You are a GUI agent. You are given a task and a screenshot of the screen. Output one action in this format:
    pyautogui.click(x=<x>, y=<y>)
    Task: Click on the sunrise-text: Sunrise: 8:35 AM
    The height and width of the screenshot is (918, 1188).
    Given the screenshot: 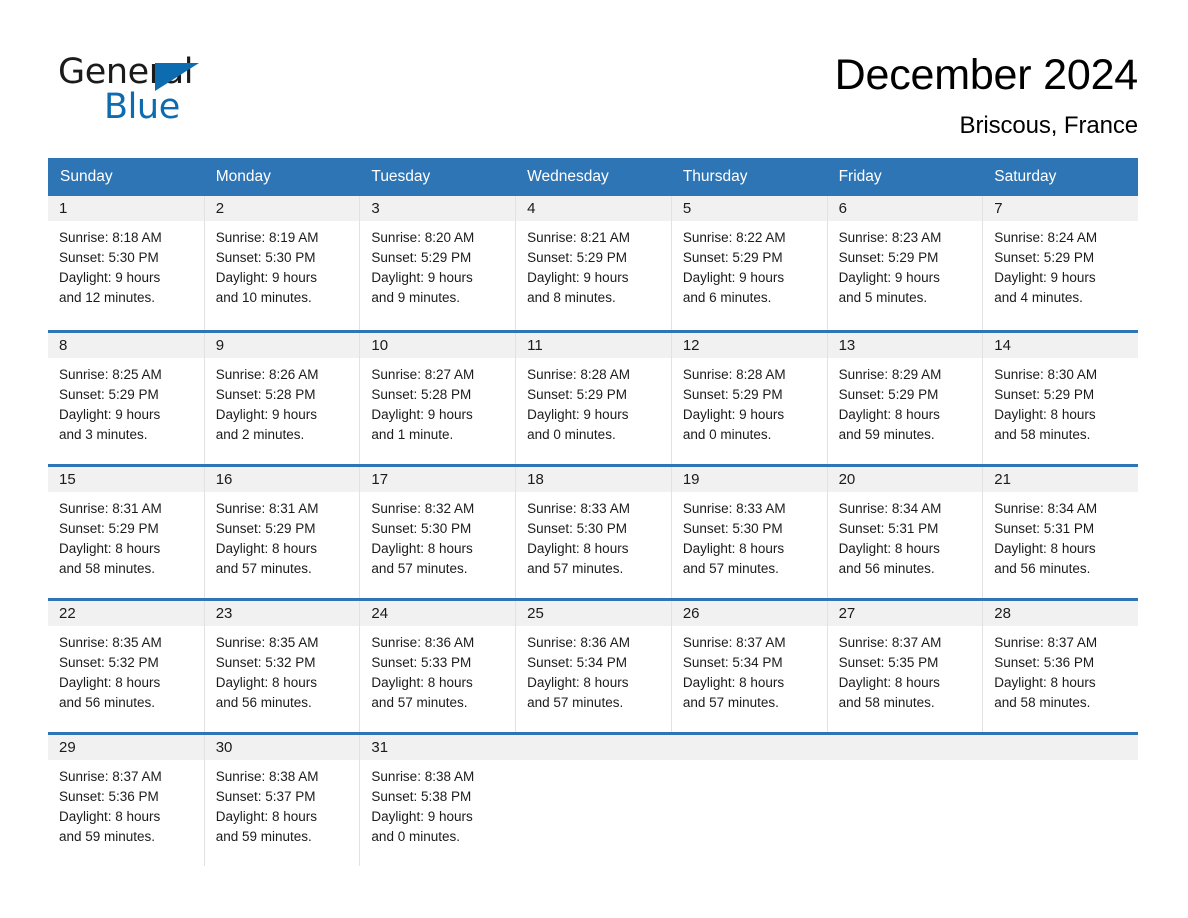 What is the action you would take?
    pyautogui.click(x=110, y=642)
    